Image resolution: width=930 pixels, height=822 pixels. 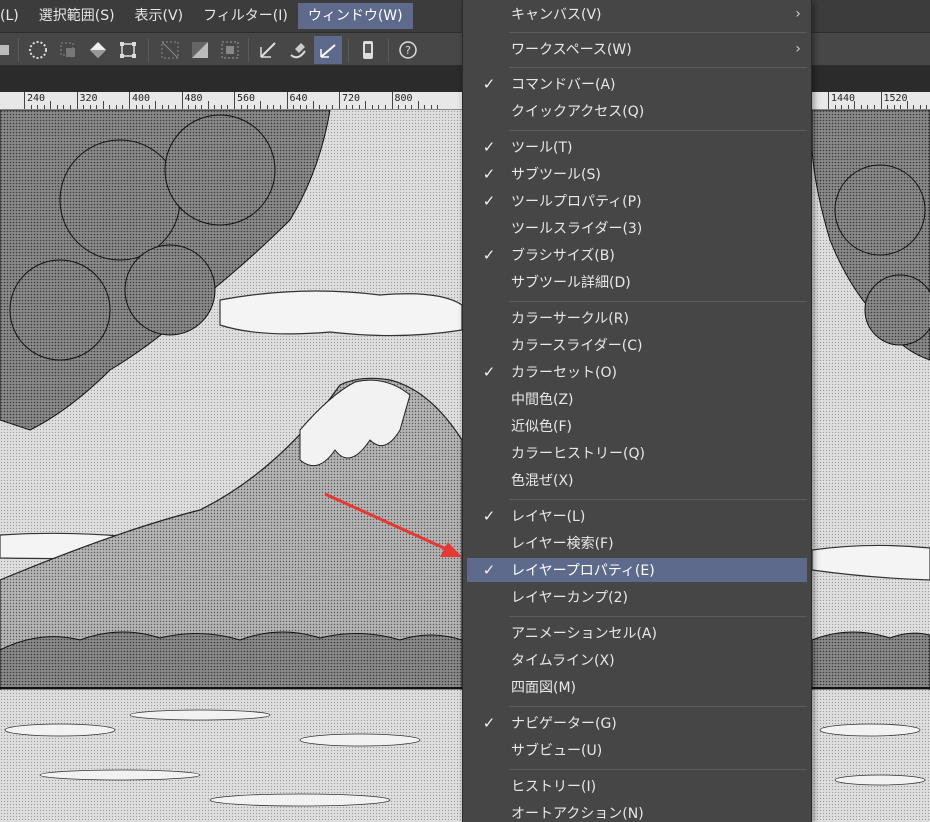 What do you see at coordinates (548, 517) in the screenshot?
I see `menu-item-label: レイヤー(L)` at bounding box center [548, 517].